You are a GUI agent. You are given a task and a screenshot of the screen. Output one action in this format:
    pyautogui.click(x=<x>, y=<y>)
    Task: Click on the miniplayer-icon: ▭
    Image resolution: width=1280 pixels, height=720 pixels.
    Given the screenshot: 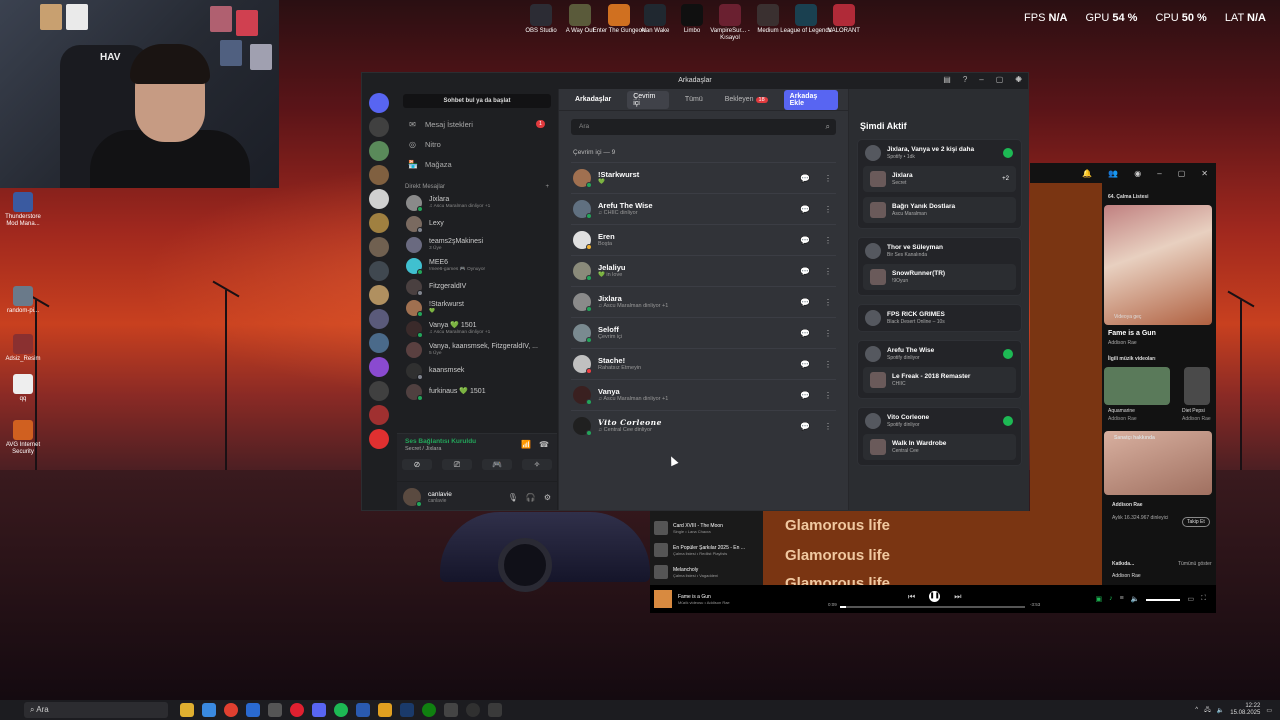 What is the action you would take?
    pyautogui.click(x=1190, y=599)
    